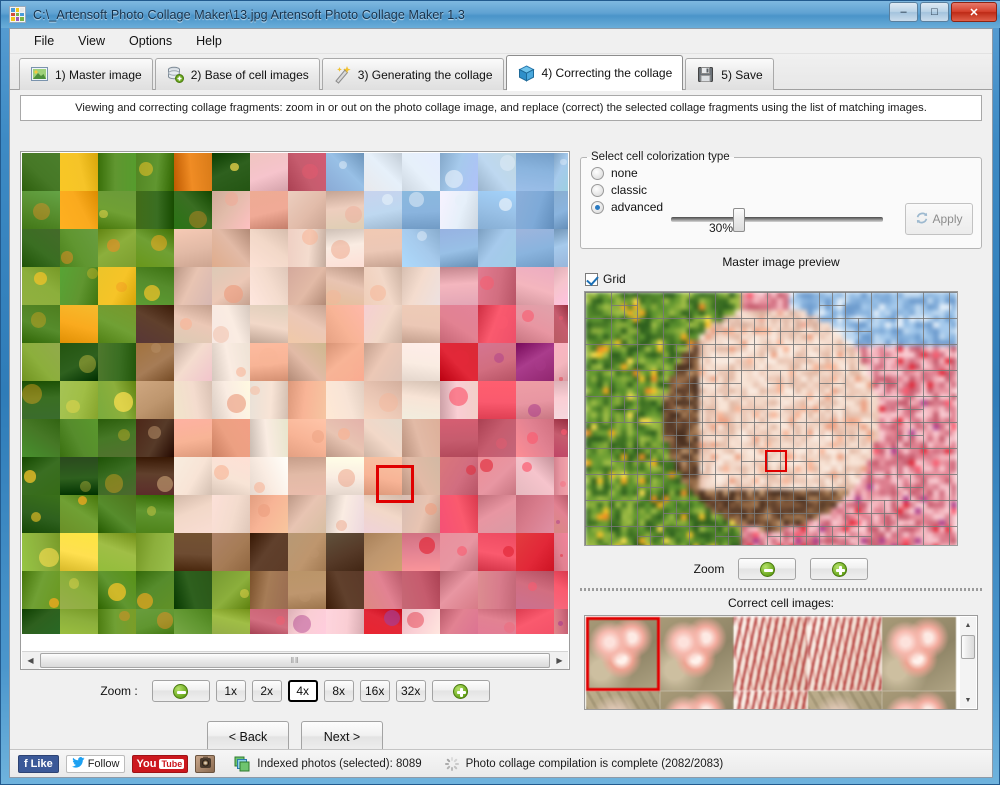  Describe the element at coordinates (160, 763) in the screenshot. I see `youtube-button: You Tube` at that location.